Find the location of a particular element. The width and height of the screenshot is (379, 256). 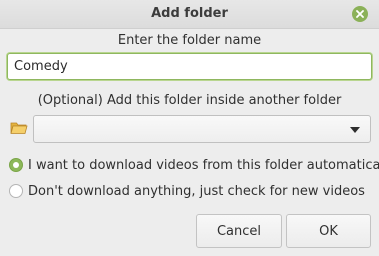

folder-name-label: Enter the folder name is located at coordinates (189, 40).